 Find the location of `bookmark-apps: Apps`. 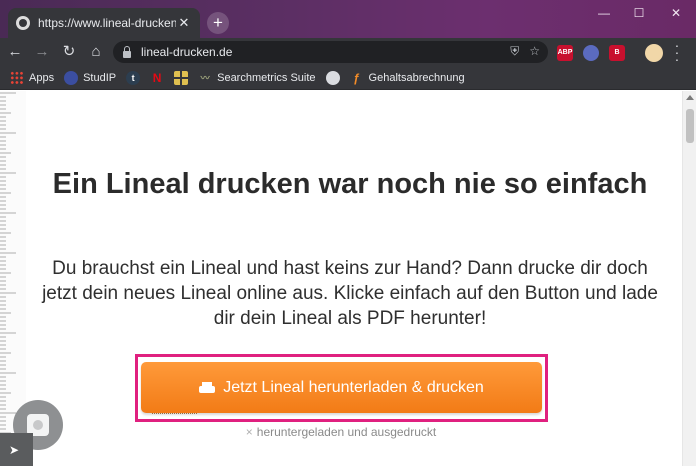

bookmark-apps: Apps is located at coordinates (32, 77).